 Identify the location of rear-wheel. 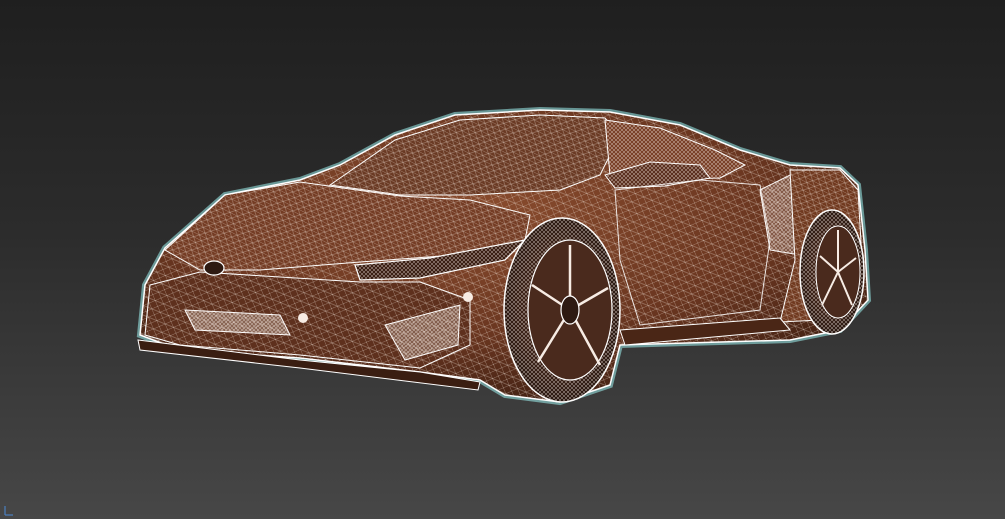
(832, 272).